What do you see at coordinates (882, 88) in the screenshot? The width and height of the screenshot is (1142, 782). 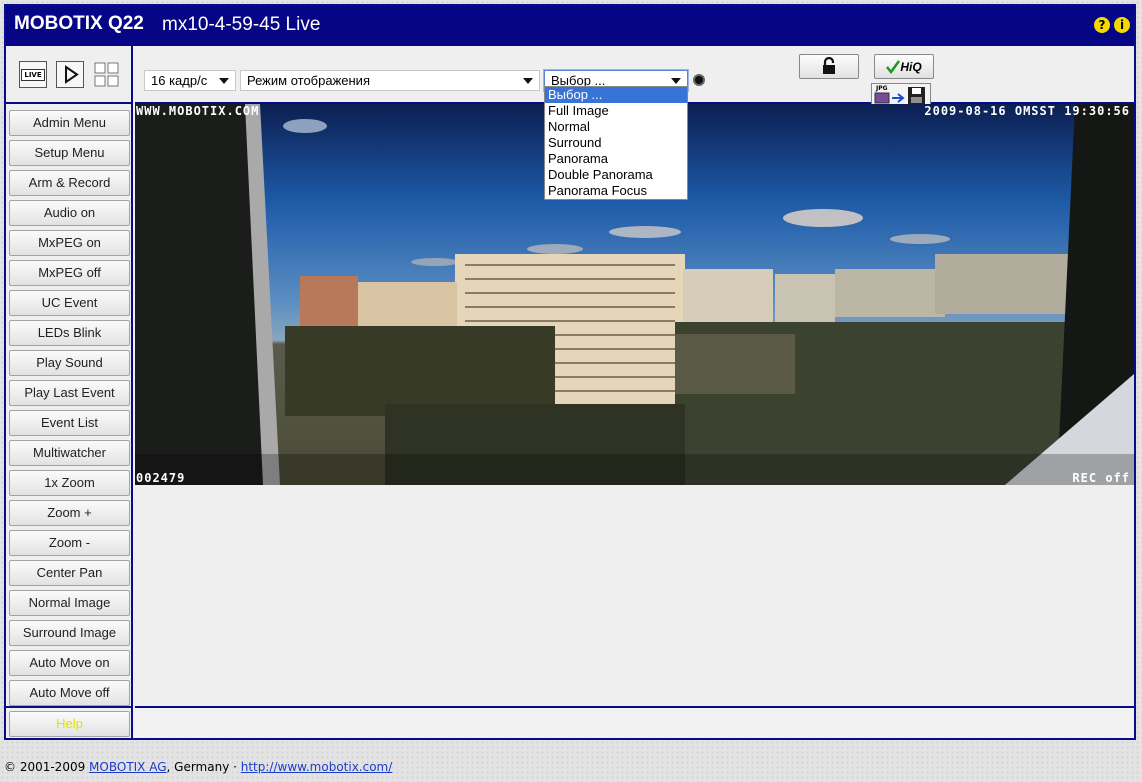 I see `jpg-label: JPG` at bounding box center [882, 88].